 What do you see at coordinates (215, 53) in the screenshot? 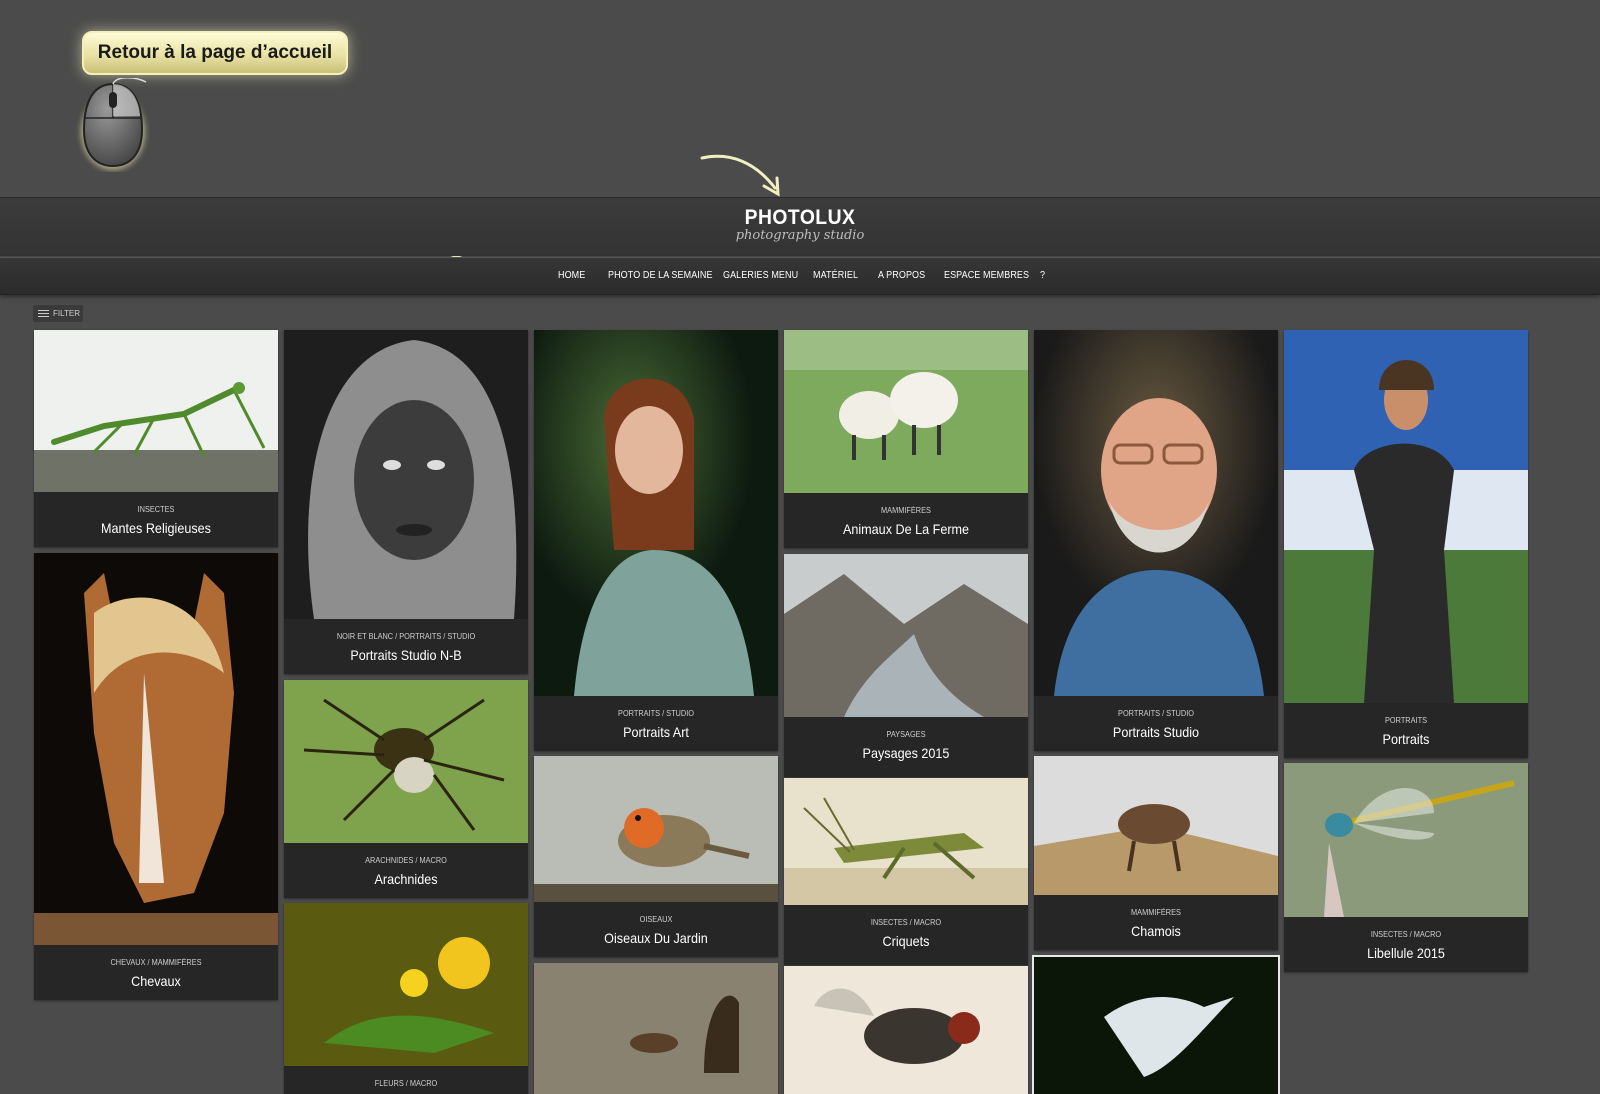
I see `back-to-home-button: Retour à la page d’accueil` at bounding box center [215, 53].